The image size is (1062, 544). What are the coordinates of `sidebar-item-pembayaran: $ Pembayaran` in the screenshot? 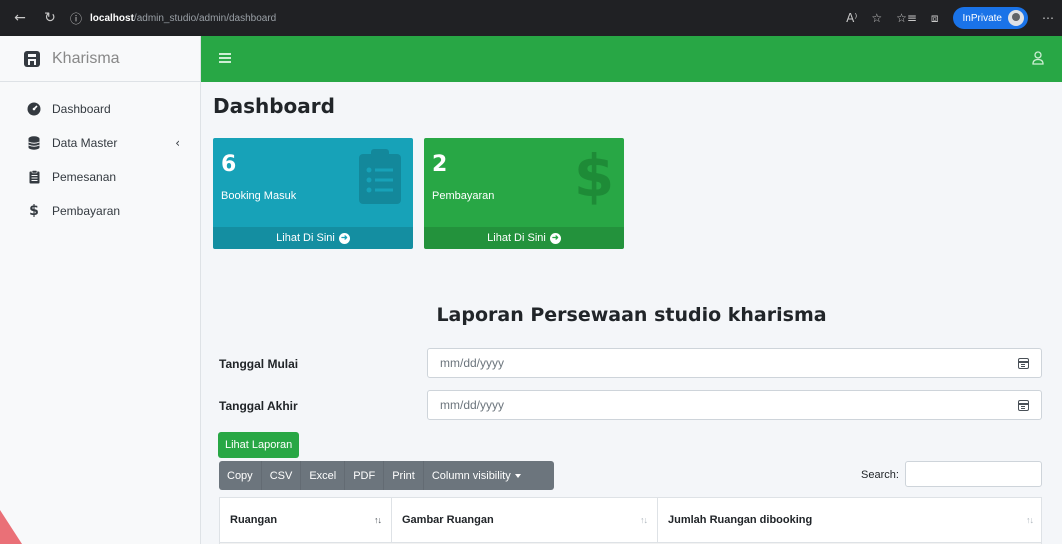 It's located at (100, 211).